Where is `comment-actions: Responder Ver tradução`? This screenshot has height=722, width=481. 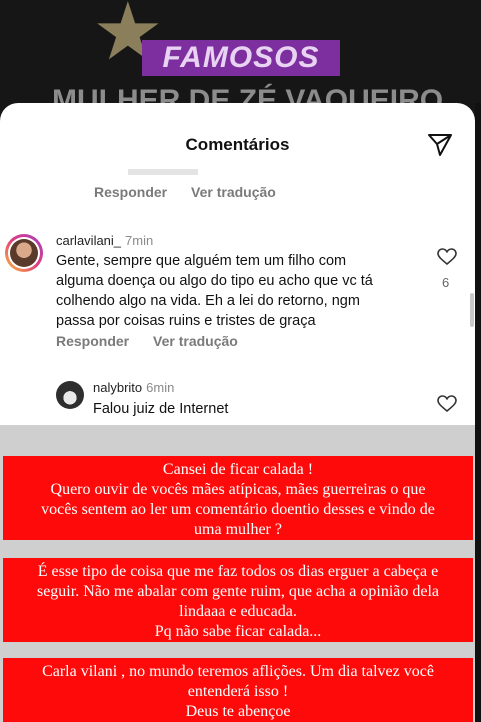 comment-actions: Responder Ver tradução is located at coordinates (157, 341).